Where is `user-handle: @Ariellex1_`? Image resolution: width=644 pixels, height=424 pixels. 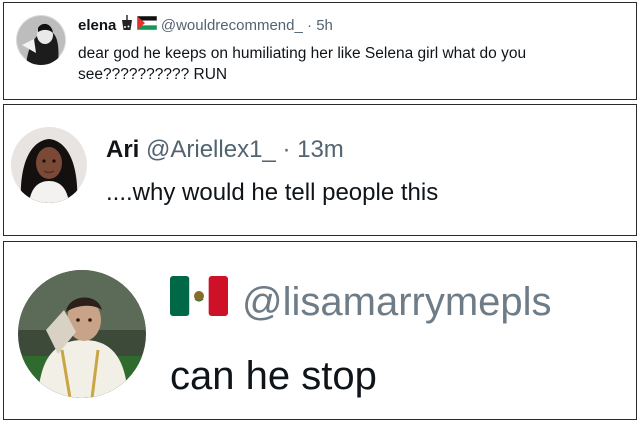
user-handle: @Ariellex1_ is located at coordinates (211, 149).